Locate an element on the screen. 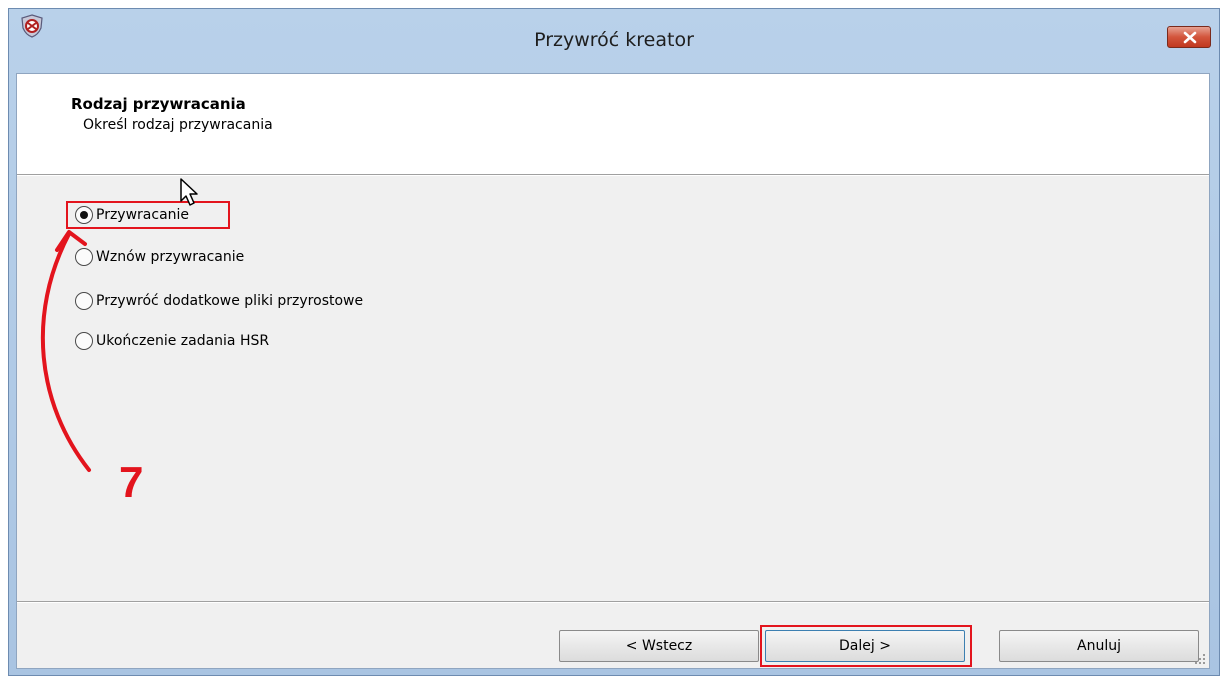 Image resolution: width=1224 pixels, height=679 pixels. mouse-cursor-icon is located at coordinates (189, 192).